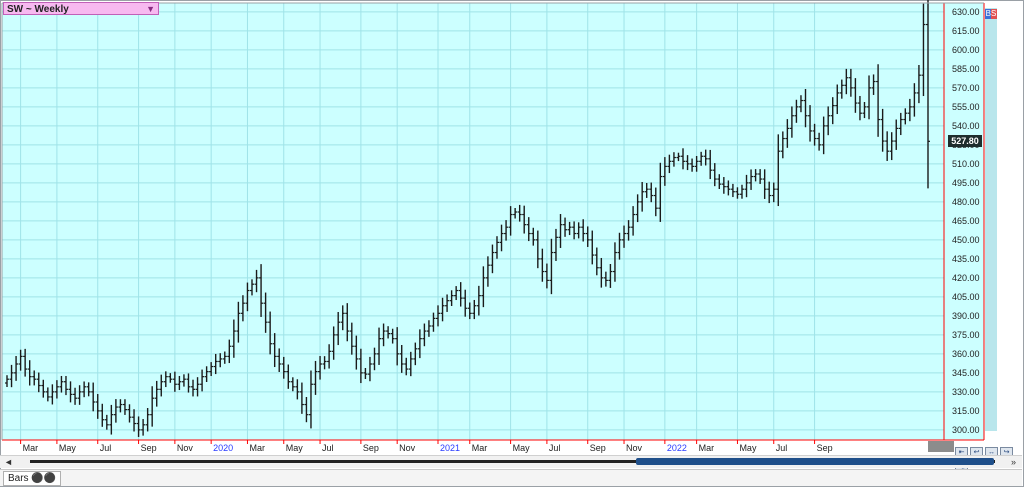  I want to click on y-tick-label: 495.00, so click(966, 183).